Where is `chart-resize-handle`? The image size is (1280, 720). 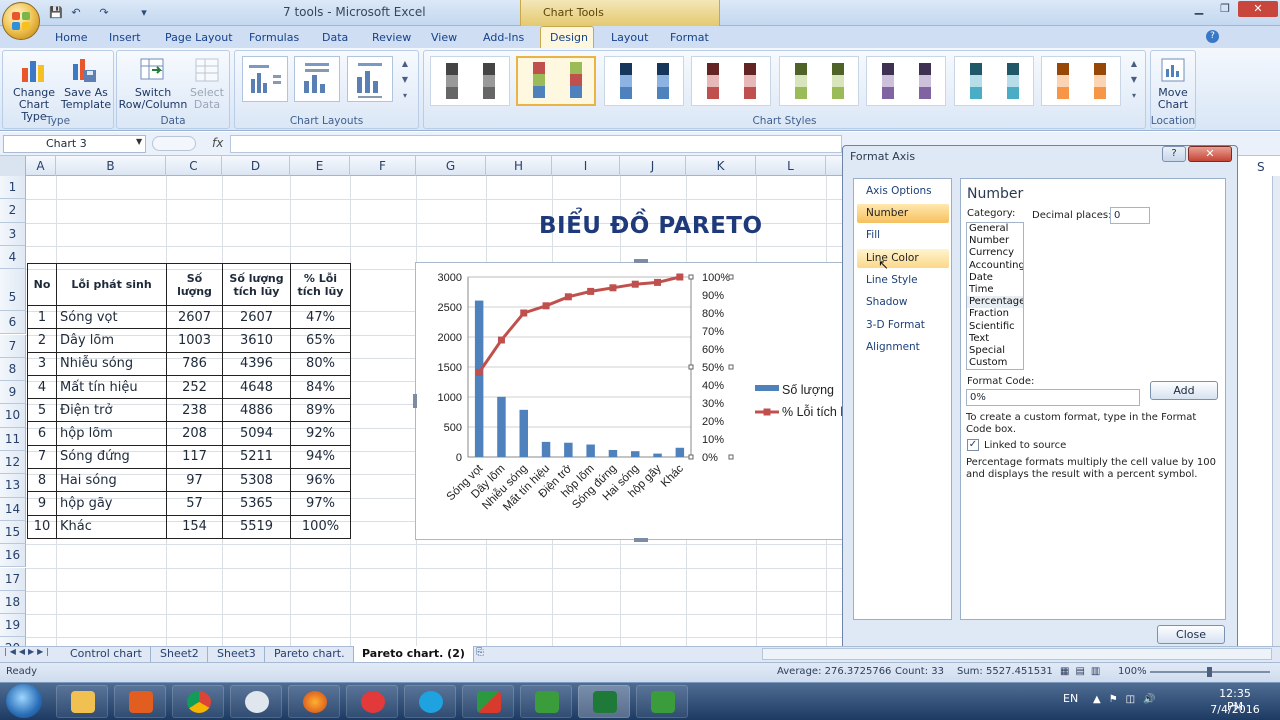 chart-resize-handle is located at coordinates (641, 261).